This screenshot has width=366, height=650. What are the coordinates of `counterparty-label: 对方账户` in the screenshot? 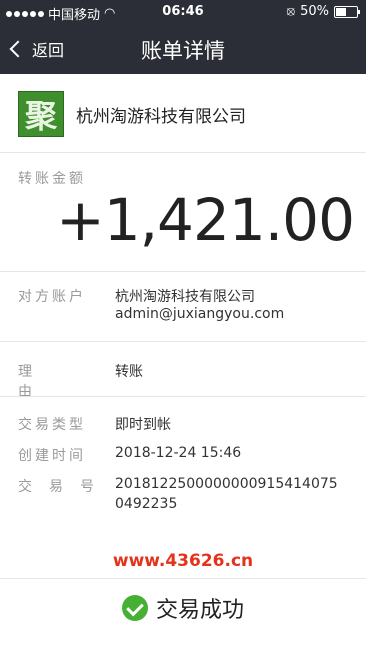 It's located at (52, 297).